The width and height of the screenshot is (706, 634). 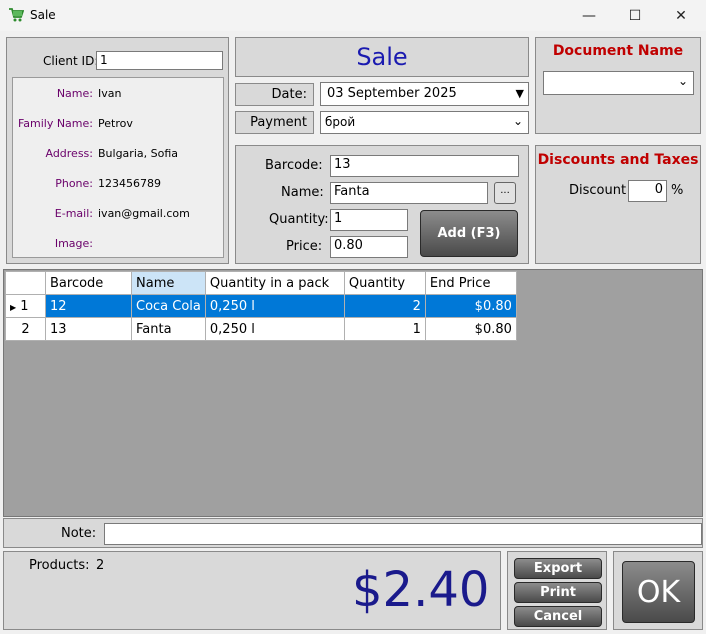 What do you see at coordinates (278, 122) in the screenshot?
I see `payment-label: Payment` at bounding box center [278, 122].